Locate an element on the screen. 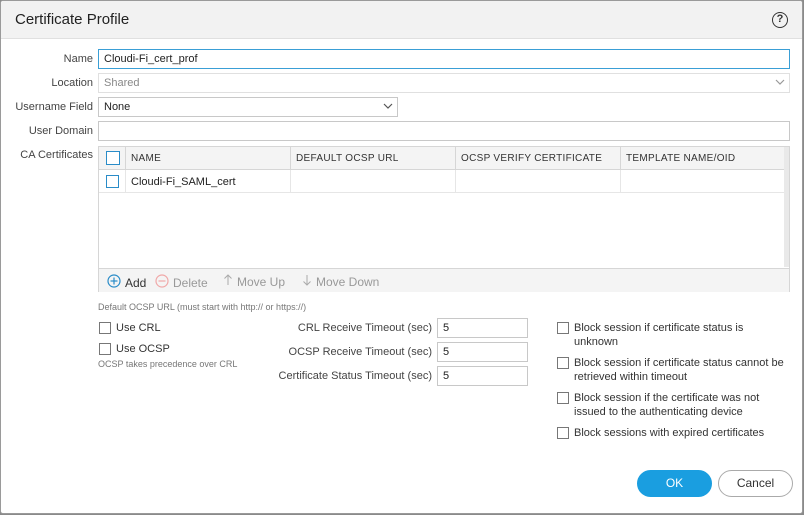 This screenshot has height=515, width=804. use-crl-option: Use CRL is located at coordinates (130, 328).